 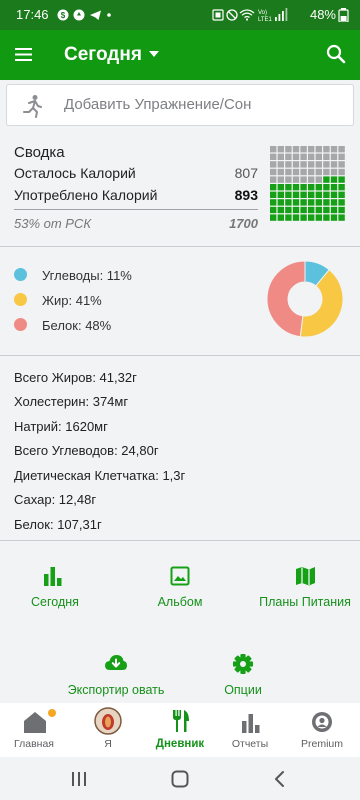 I want to click on system-nav-bar, so click(x=180, y=778).